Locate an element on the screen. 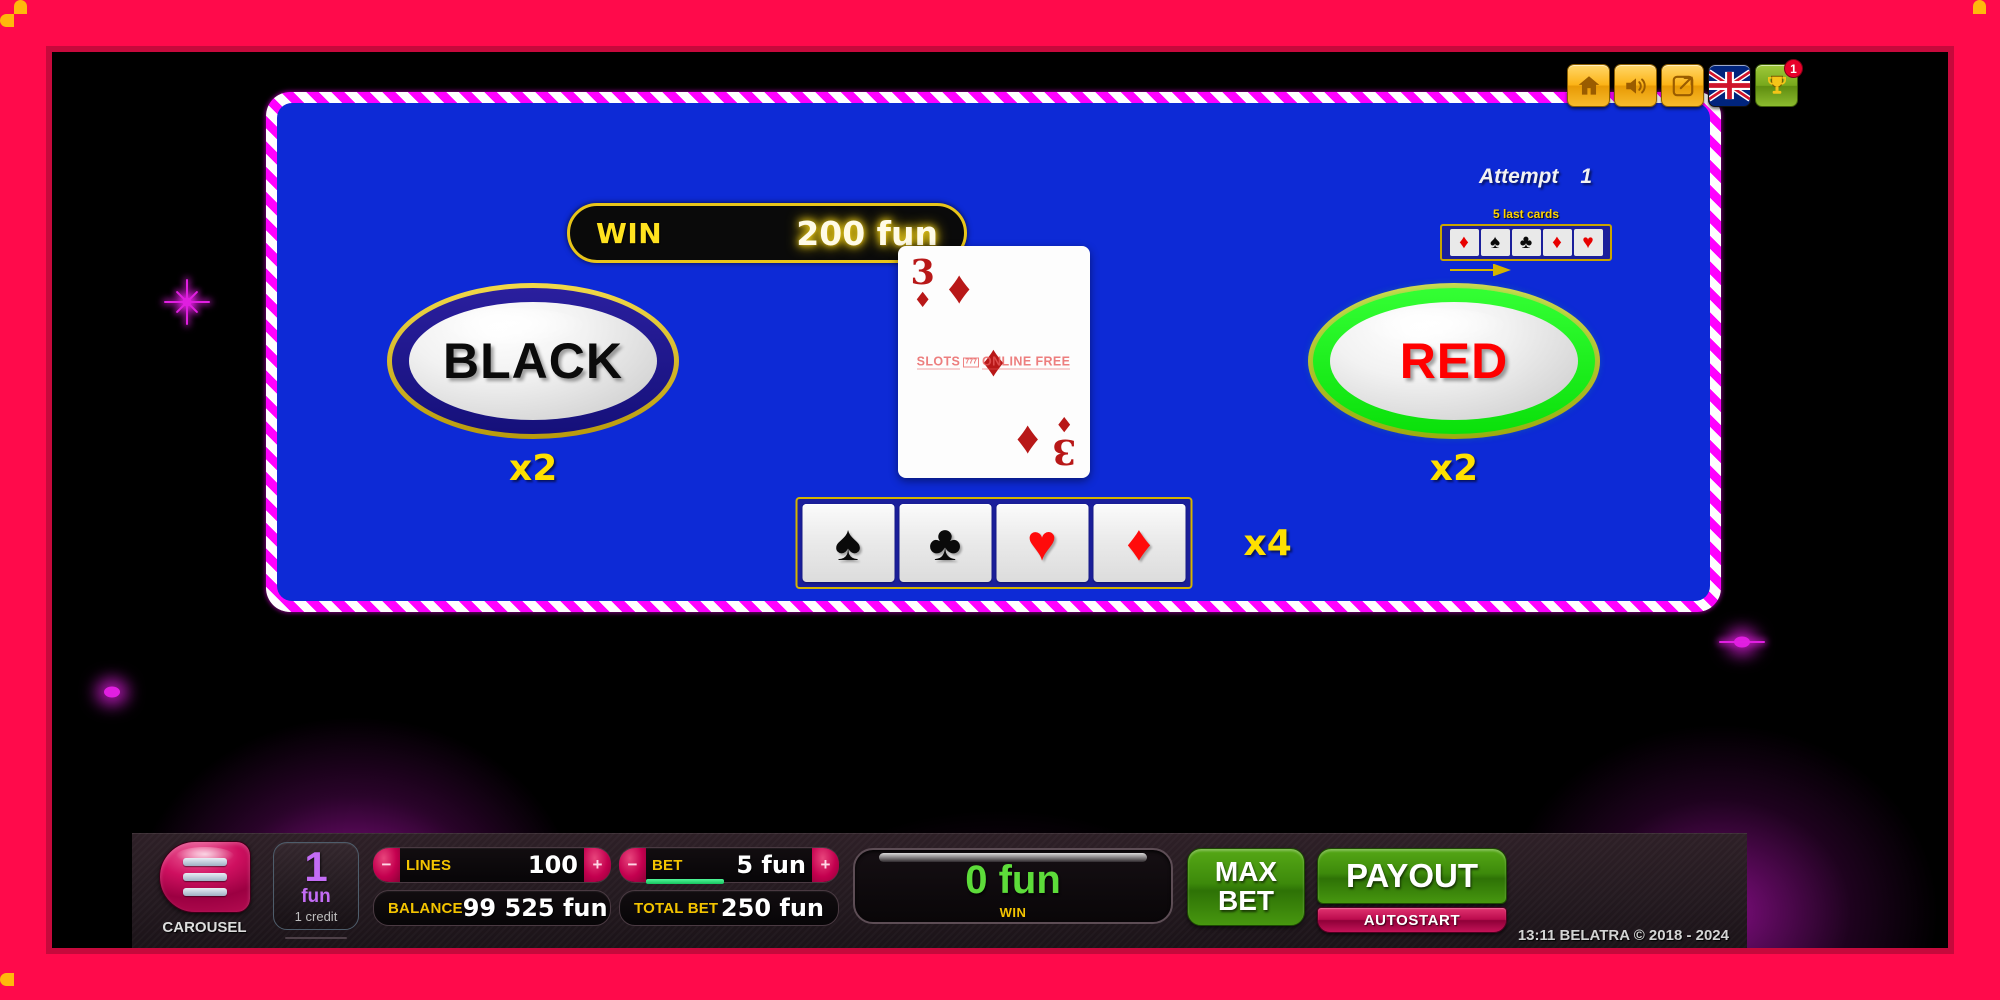  balance-value: 99 525 fun is located at coordinates (535, 908).